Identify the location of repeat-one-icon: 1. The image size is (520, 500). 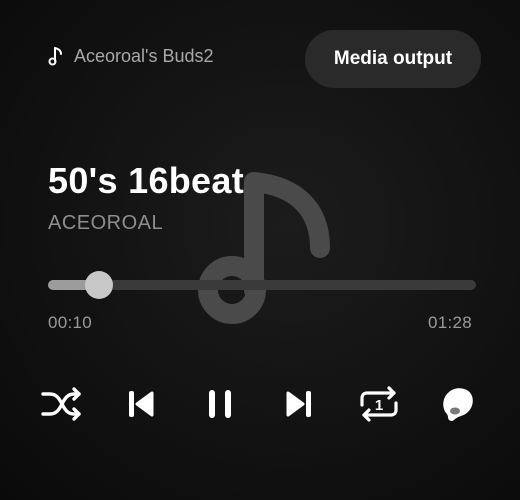
(379, 404).